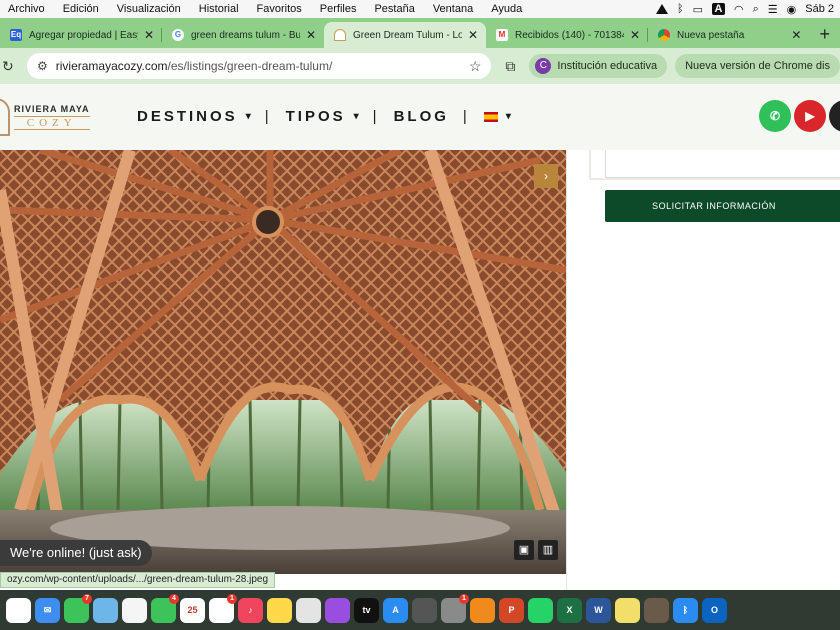 This screenshot has width=840, height=630. What do you see at coordinates (656, 610) in the screenshot?
I see `preview-dock-icon` at bounding box center [656, 610].